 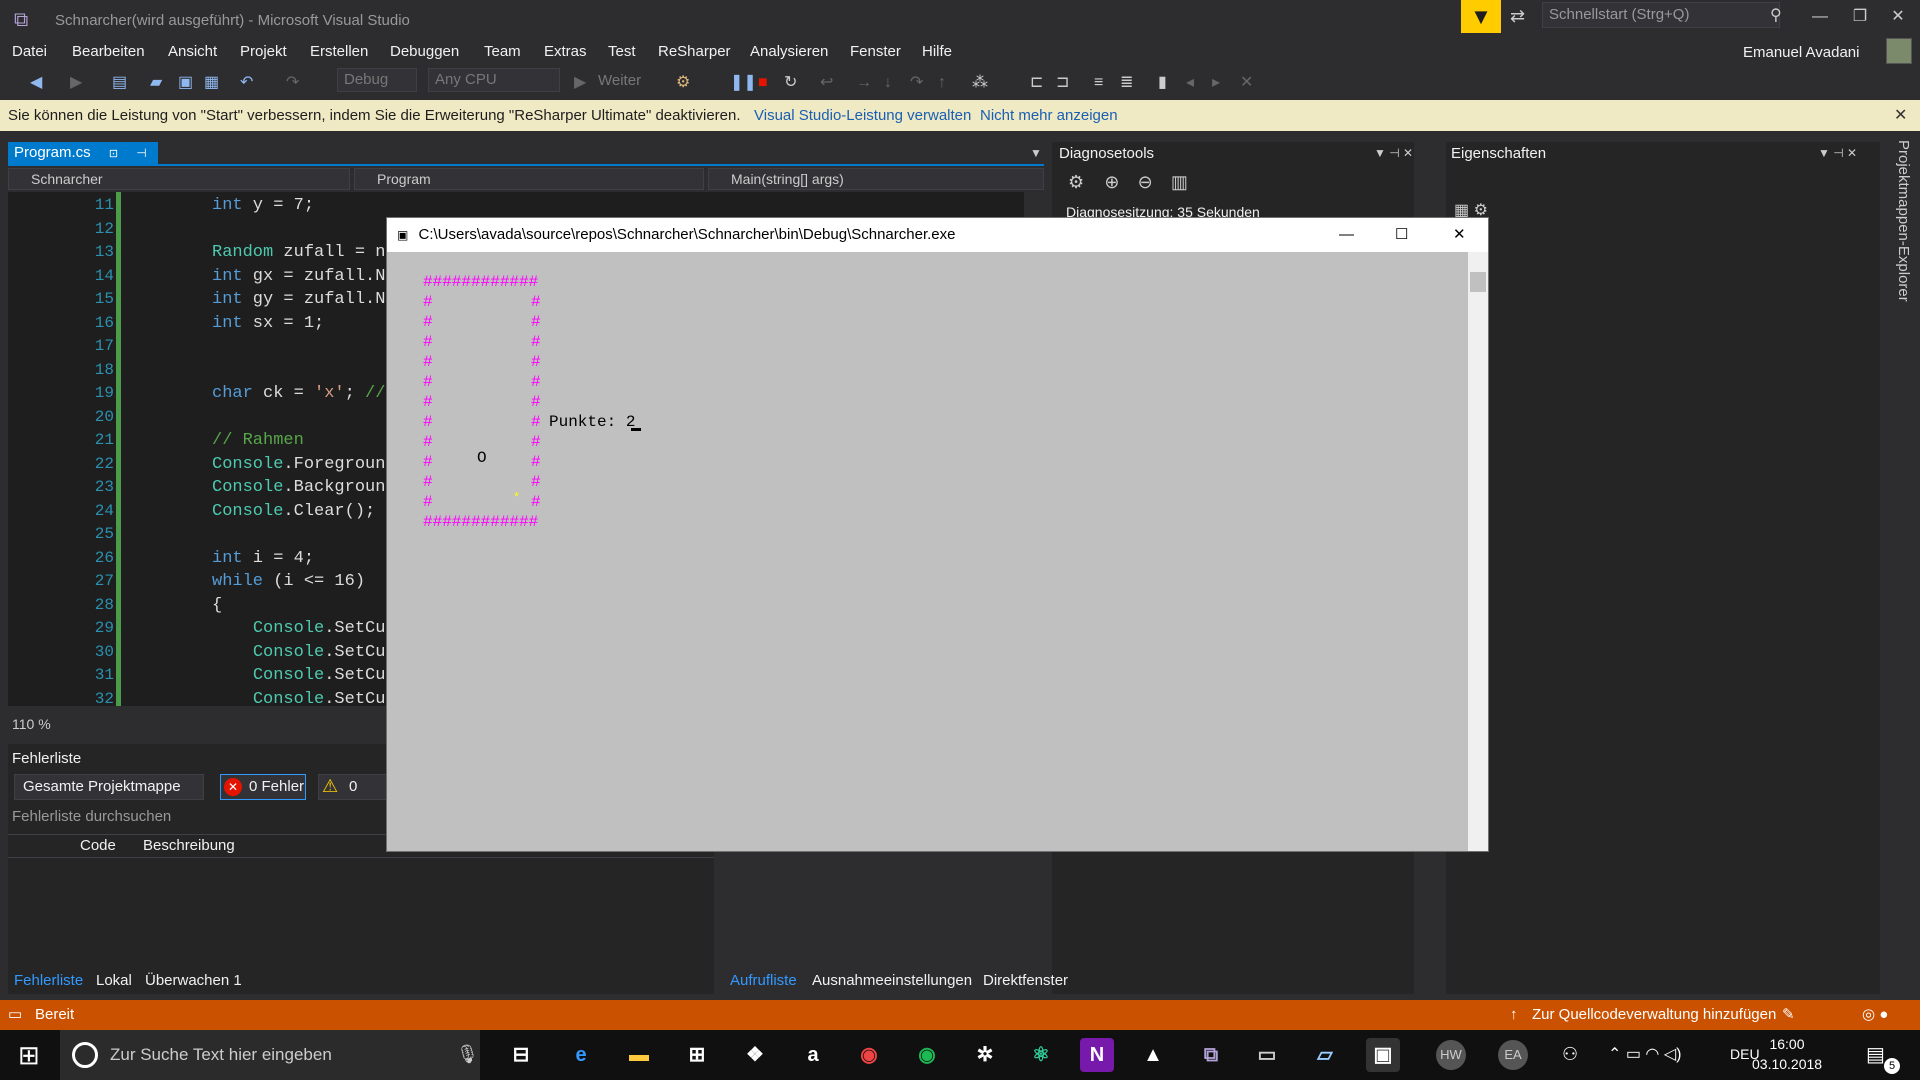 I want to click on console-minimize-button: —, so click(x=1346, y=235).